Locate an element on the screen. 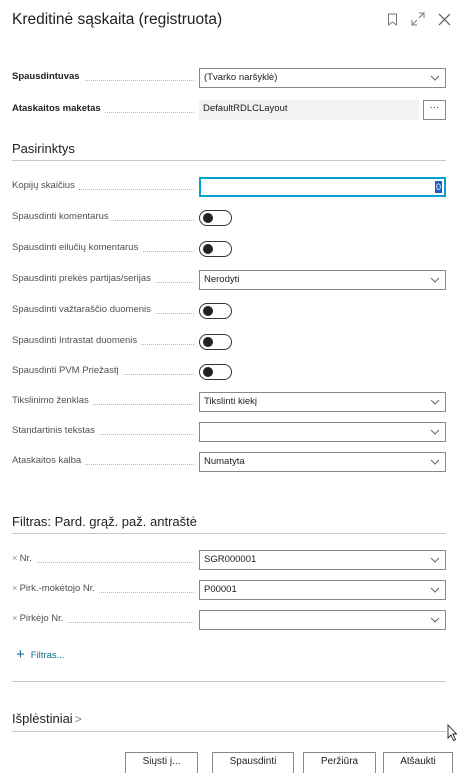 The width and height of the screenshot is (458, 773). filter-row: × Nr. SGR000001 is located at coordinates (229, 560).